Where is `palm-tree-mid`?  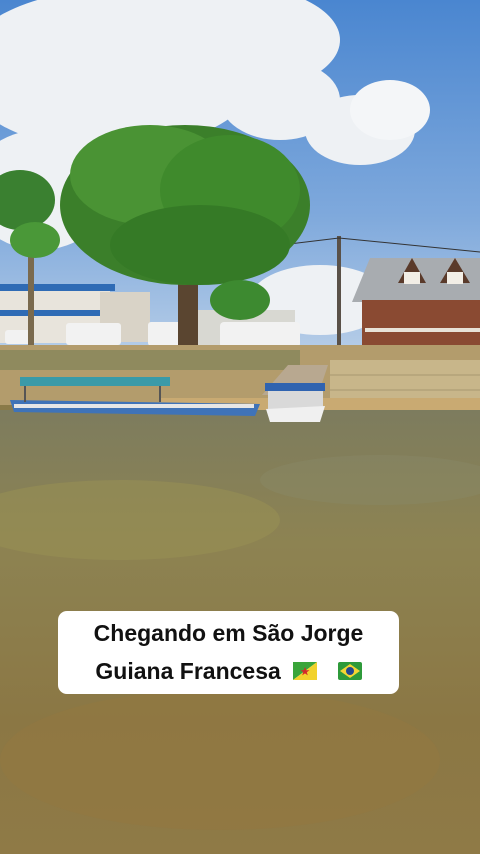 palm-tree-mid is located at coordinates (240, 300).